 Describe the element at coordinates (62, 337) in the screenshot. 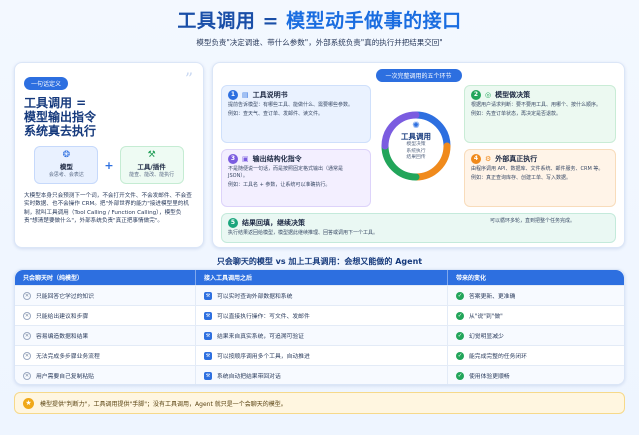

I see `cell-chat-only: 容易编造数据和结果` at that location.